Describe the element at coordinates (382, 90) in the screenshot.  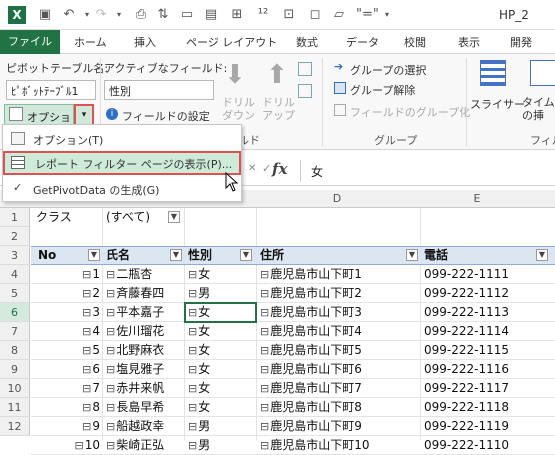
I see `ungroup-button: グループ解除` at that location.